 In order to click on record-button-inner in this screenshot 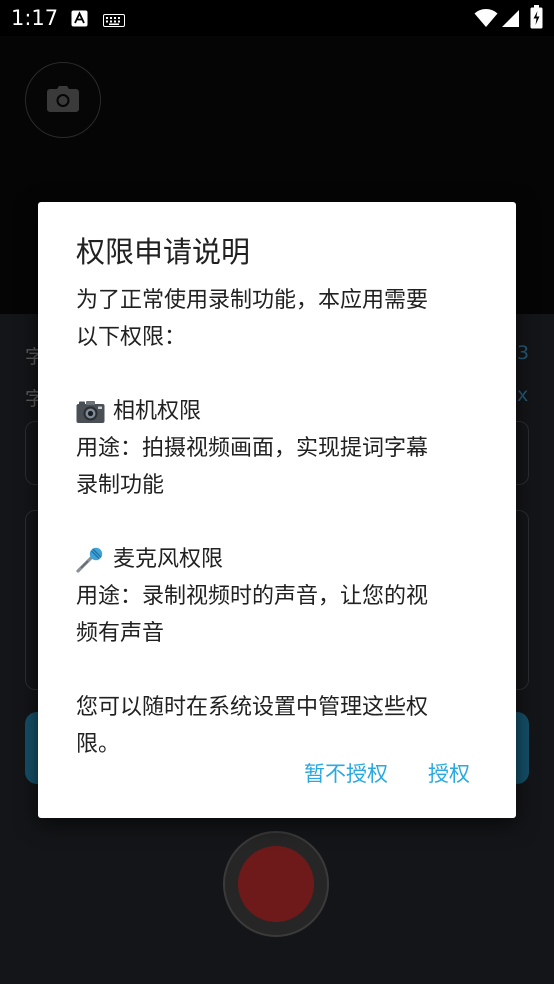, I will do `click(276, 884)`.